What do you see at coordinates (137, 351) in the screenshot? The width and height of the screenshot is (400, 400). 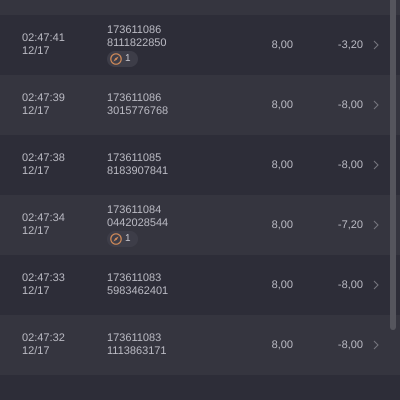 I see `id-text: 1113863171` at bounding box center [137, 351].